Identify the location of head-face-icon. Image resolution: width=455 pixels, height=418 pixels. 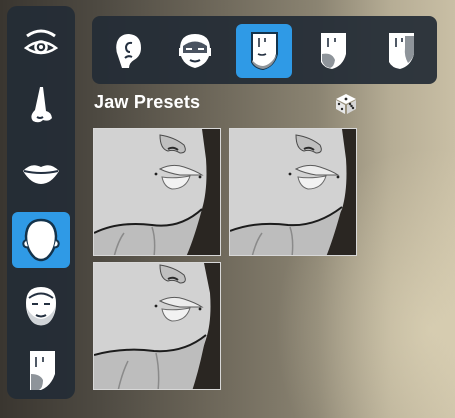
(195, 51).